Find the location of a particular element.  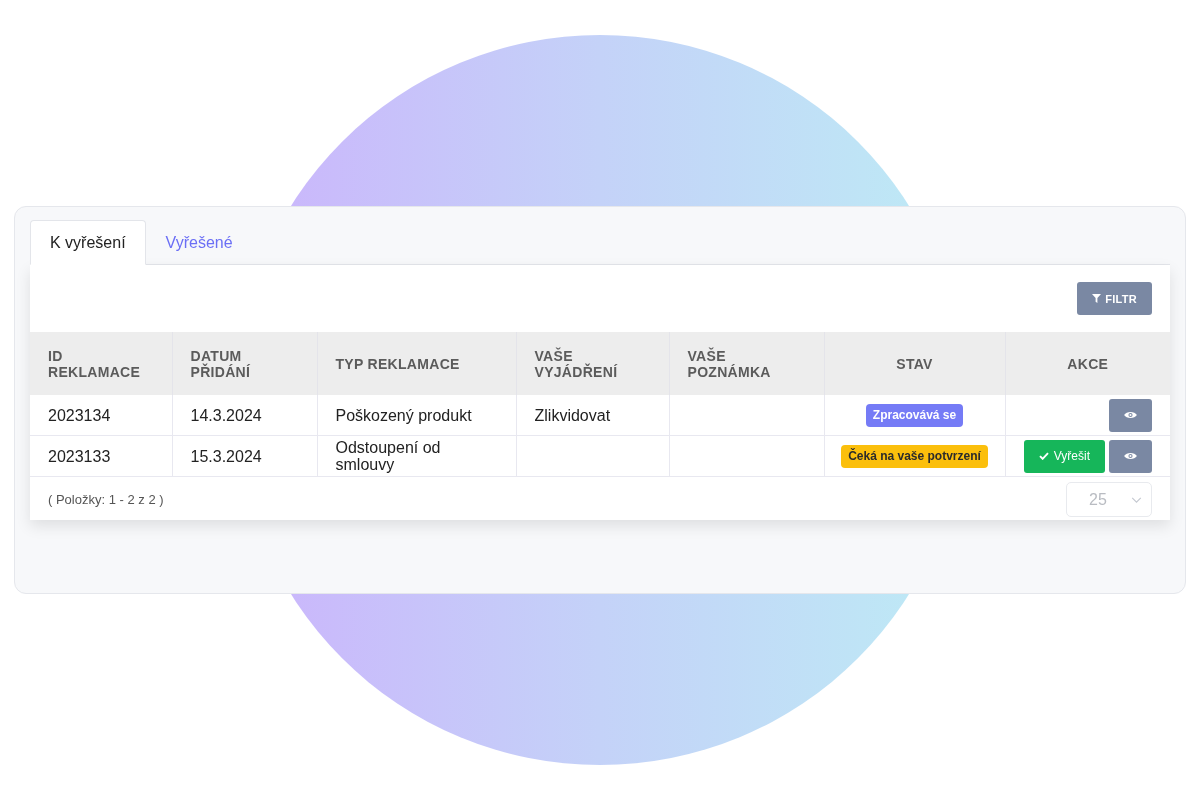

tab: Vyřešené is located at coordinates (199, 242).